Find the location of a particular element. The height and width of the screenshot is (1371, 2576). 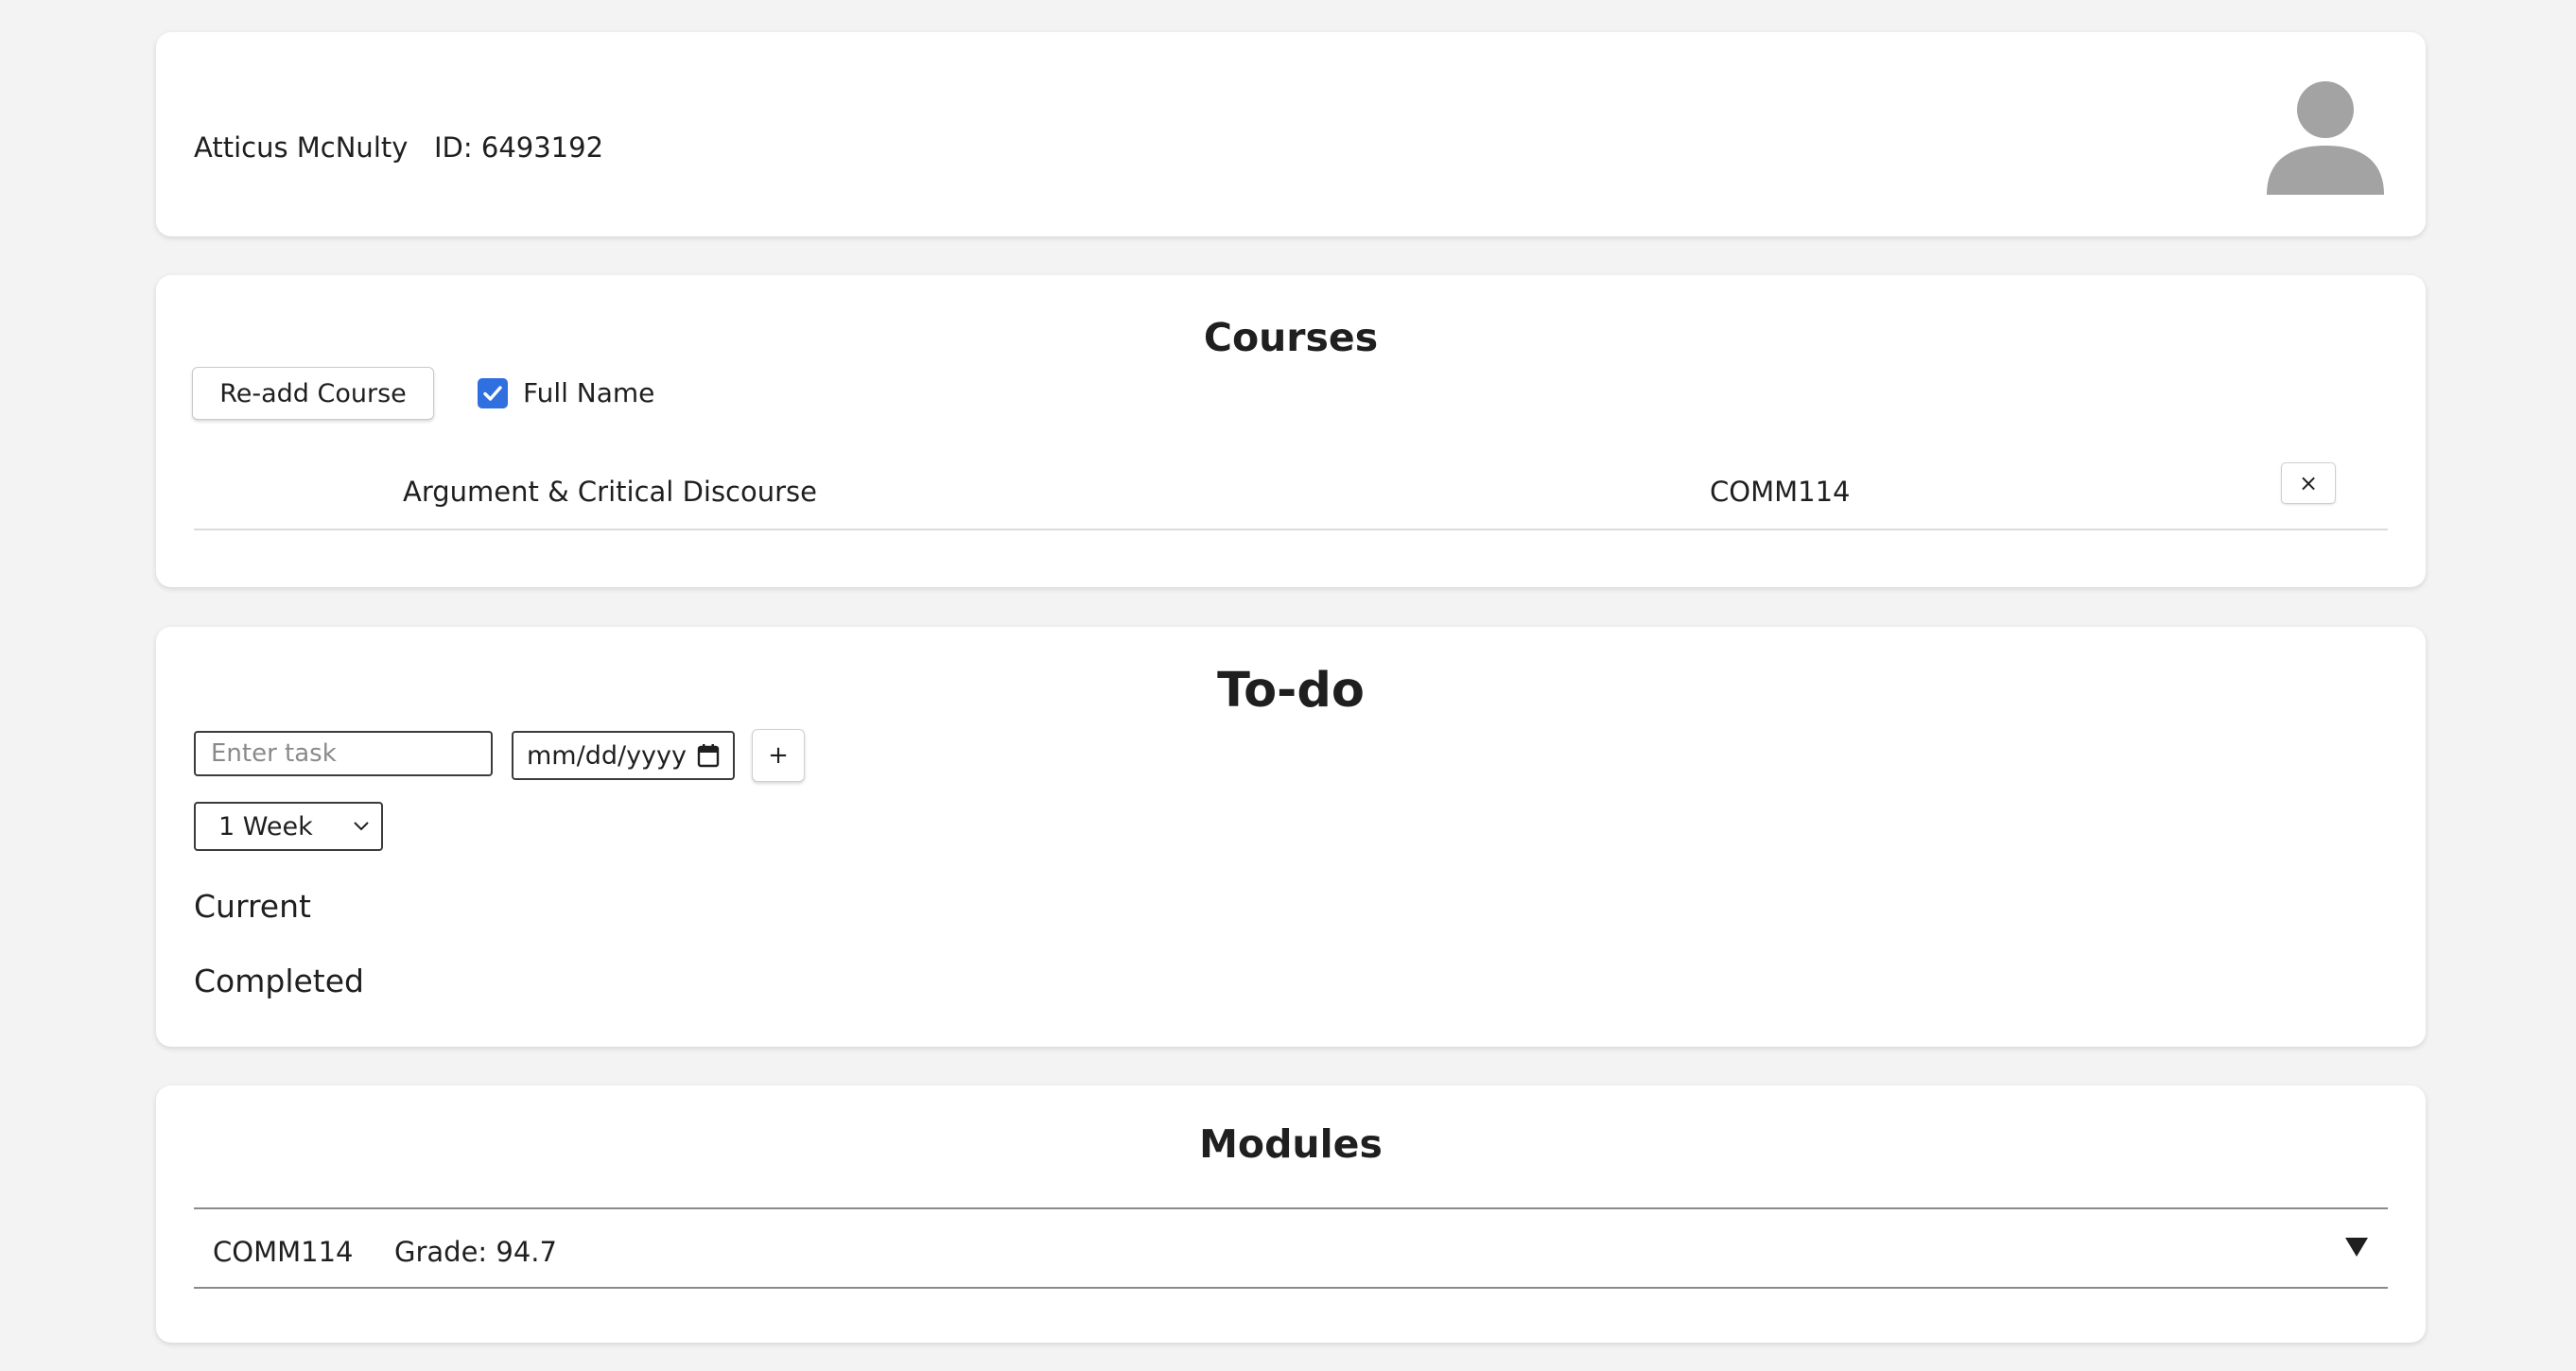

student-name: Atticus McNulty is located at coordinates (301, 147).